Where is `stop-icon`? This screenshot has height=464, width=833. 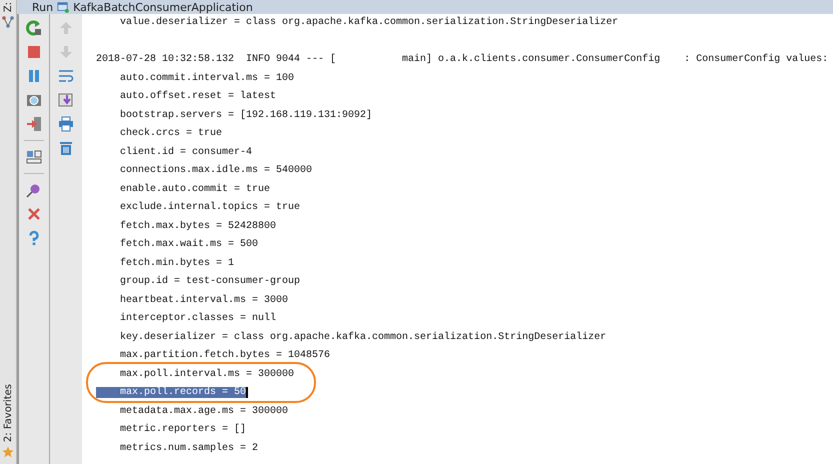
stop-icon is located at coordinates (34, 52).